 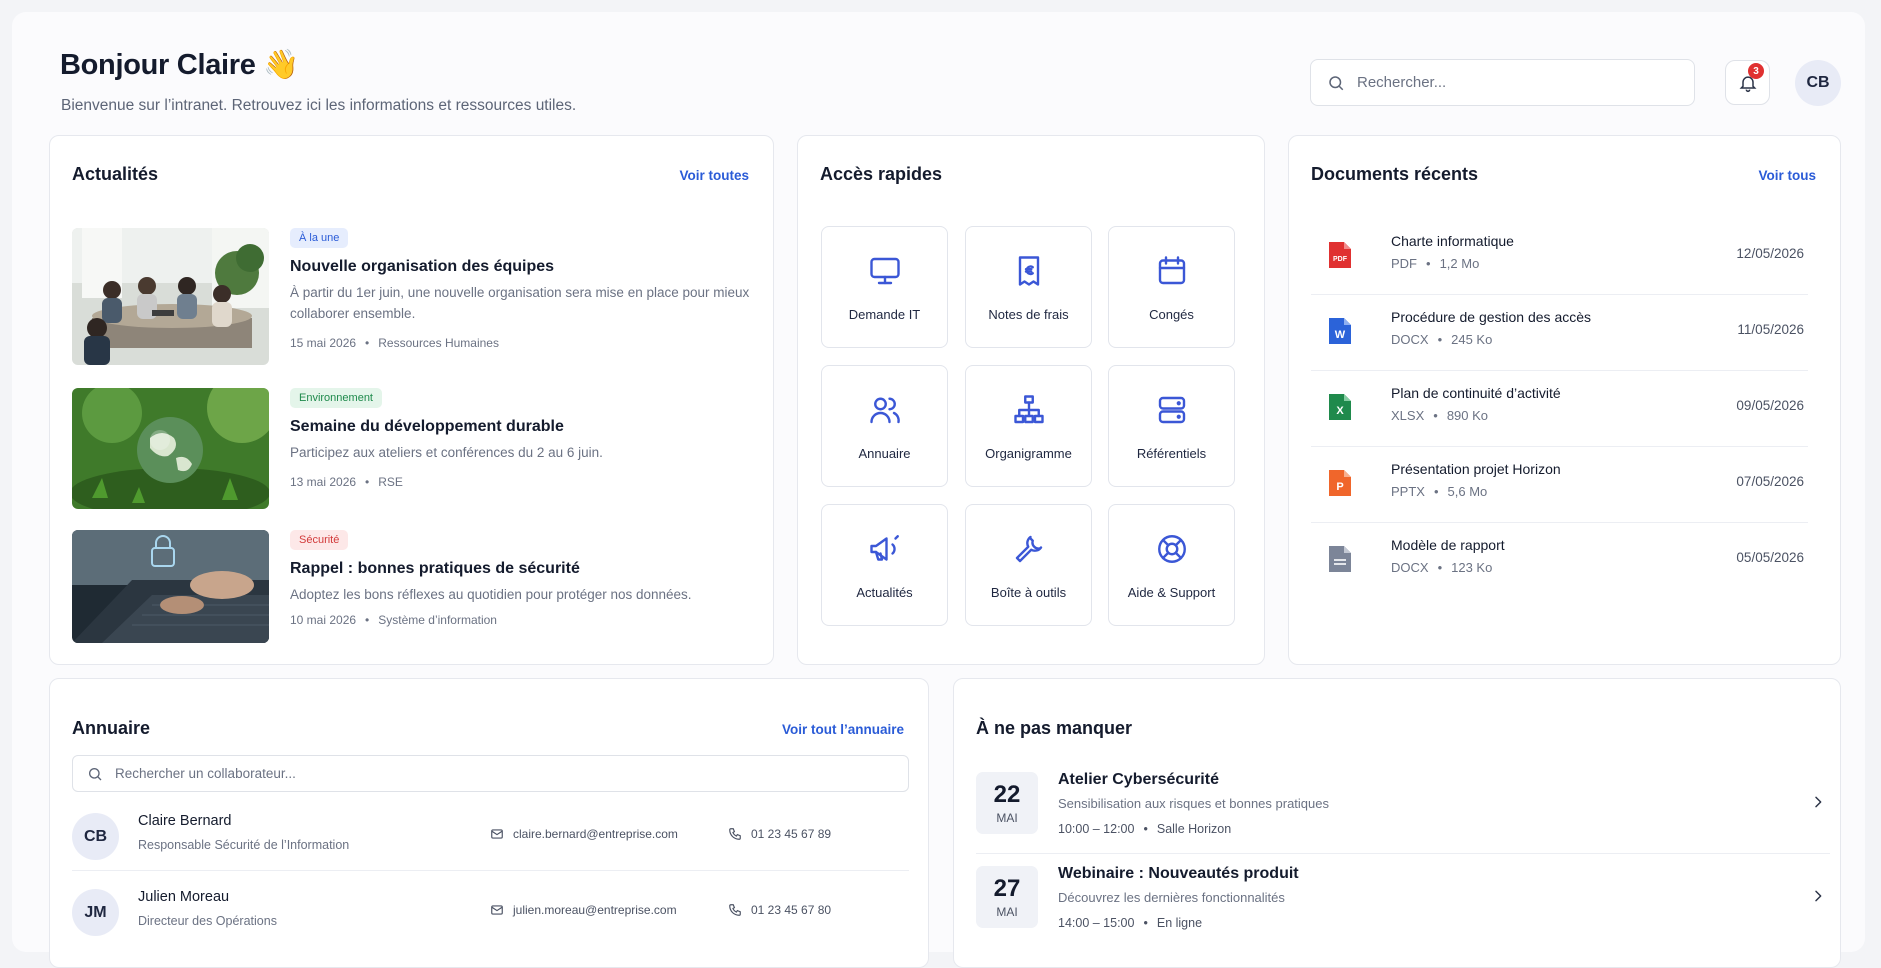 I want to click on word-file-icon: W, so click(x=1340, y=331).